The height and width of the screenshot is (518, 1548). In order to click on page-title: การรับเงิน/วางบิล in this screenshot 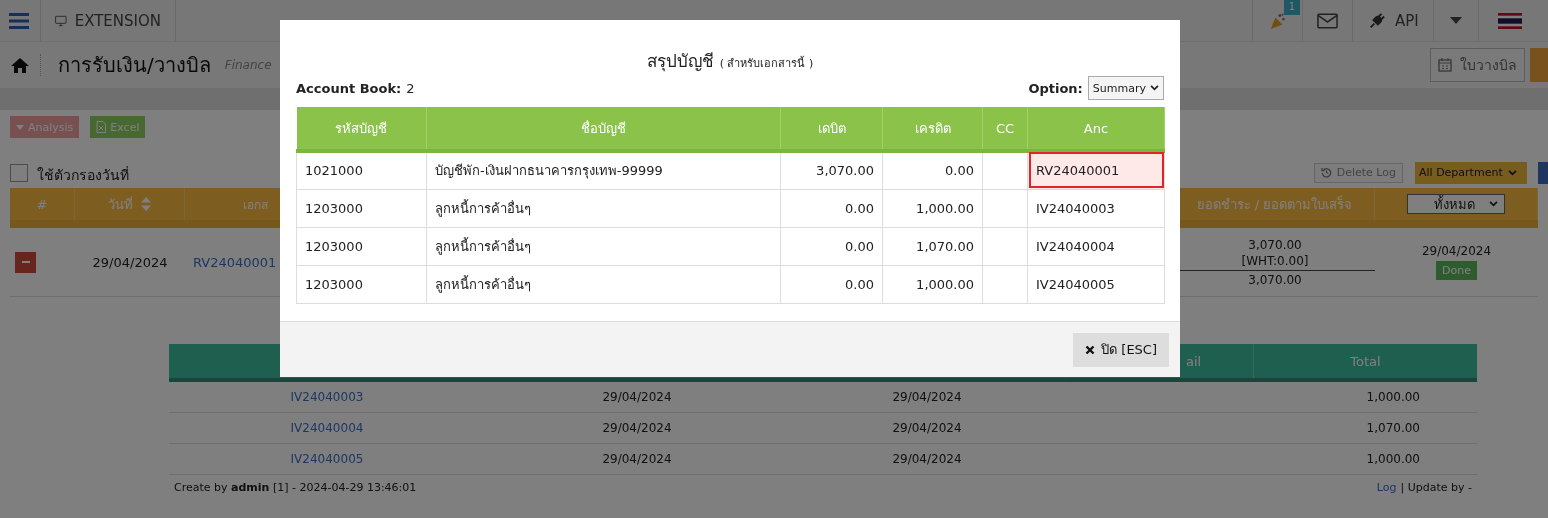, I will do `click(134, 65)`.